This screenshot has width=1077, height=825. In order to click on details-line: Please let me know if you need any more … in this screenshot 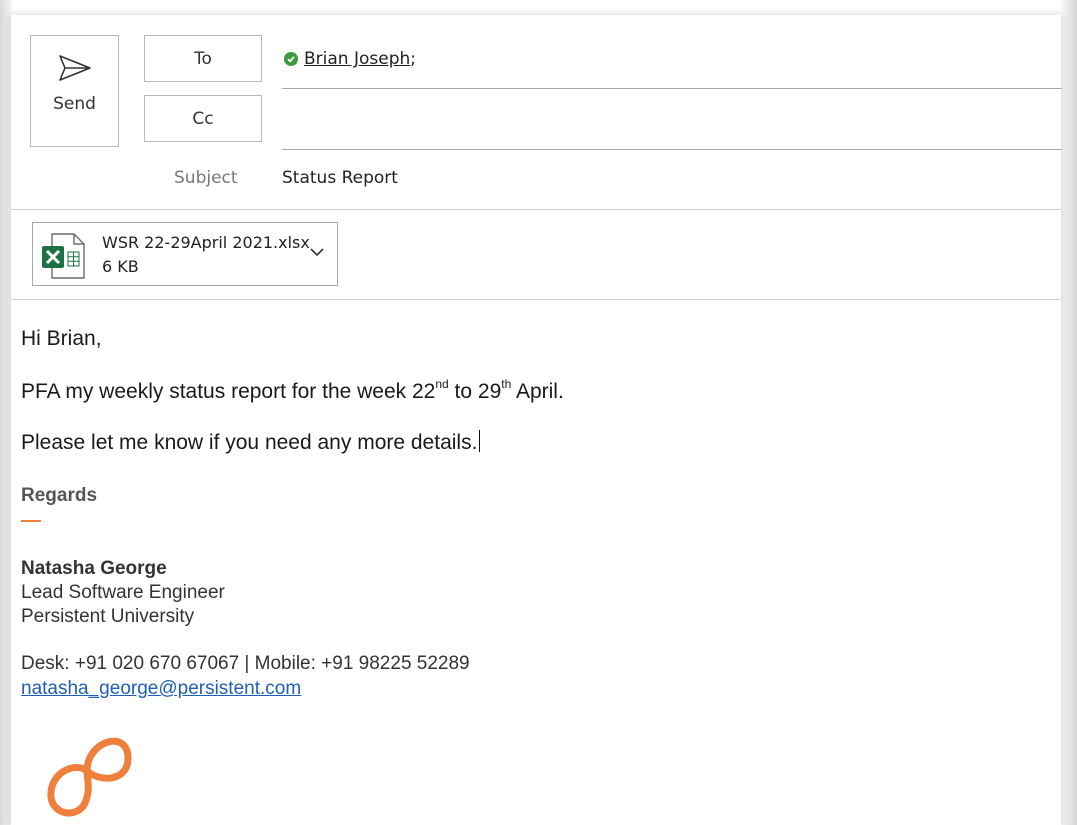, I will do `click(251, 442)`.